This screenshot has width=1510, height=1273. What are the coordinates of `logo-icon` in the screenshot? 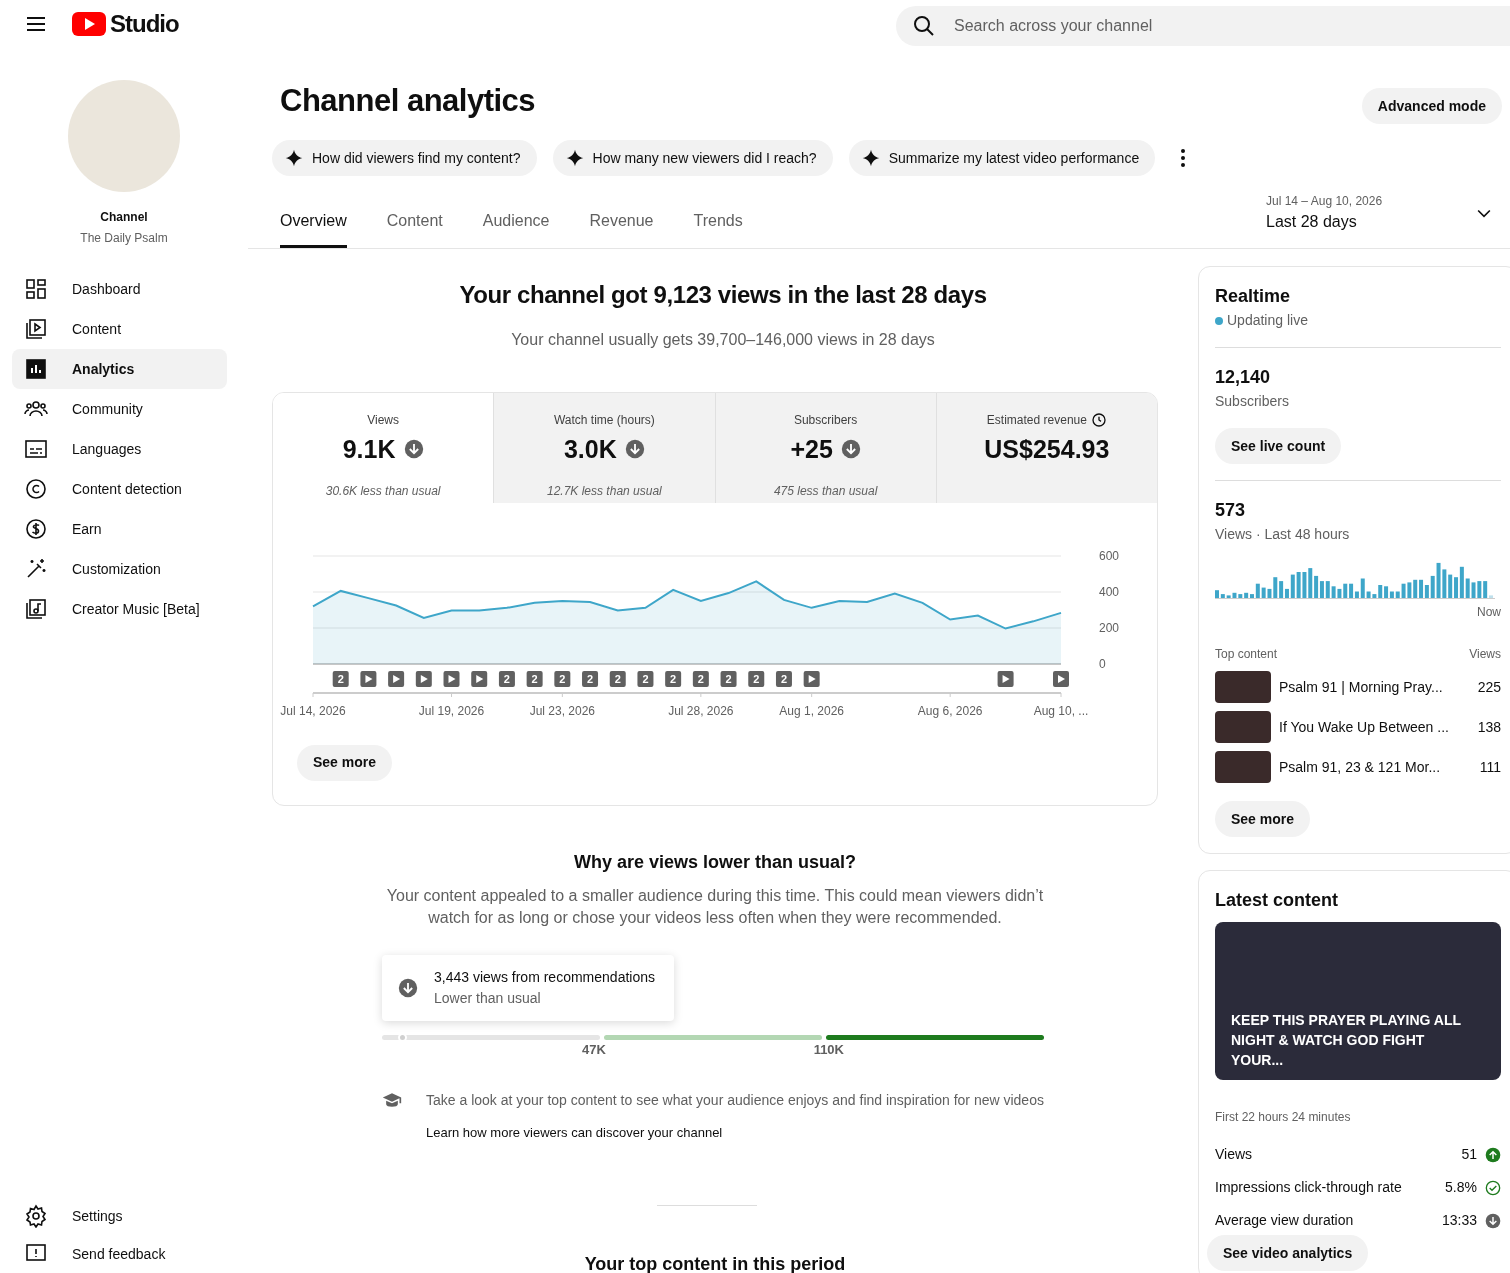 It's located at (89, 24).